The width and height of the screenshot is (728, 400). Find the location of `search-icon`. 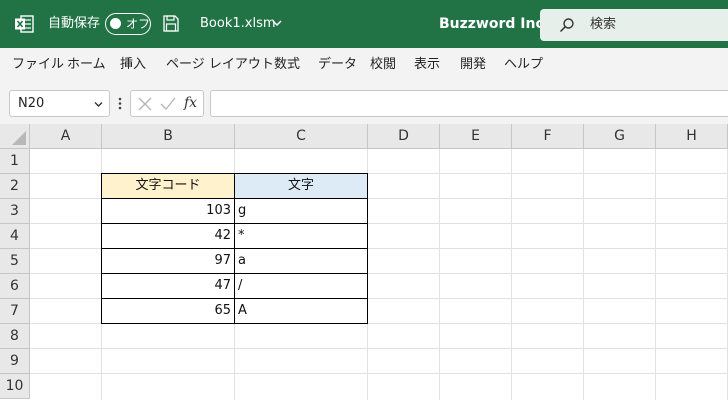

search-icon is located at coordinates (566, 25).